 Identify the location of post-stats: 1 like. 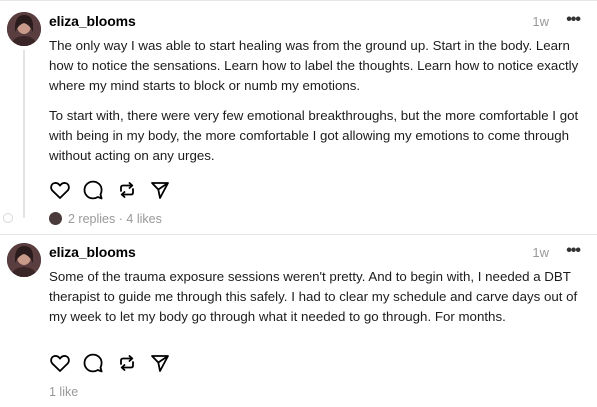
(63, 392).